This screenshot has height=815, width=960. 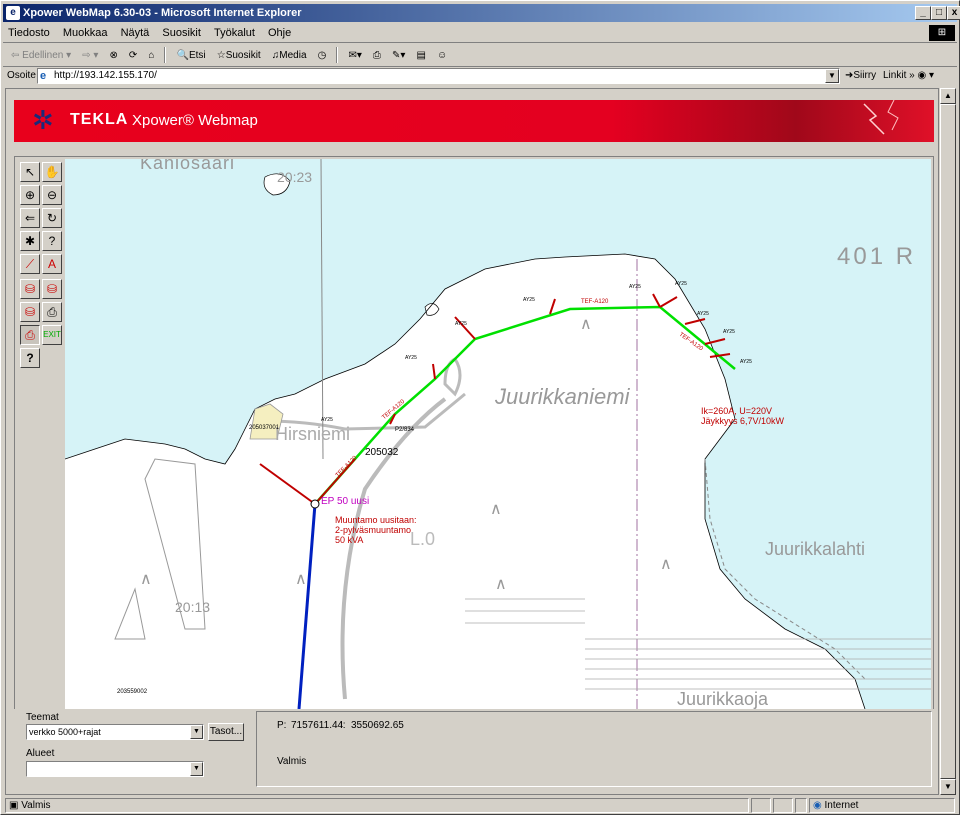 What do you see at coordinates (65, 732) in the screenshot?
I see `teemat-value: verkko 5000+rajat` at bounding box center [65, 732].